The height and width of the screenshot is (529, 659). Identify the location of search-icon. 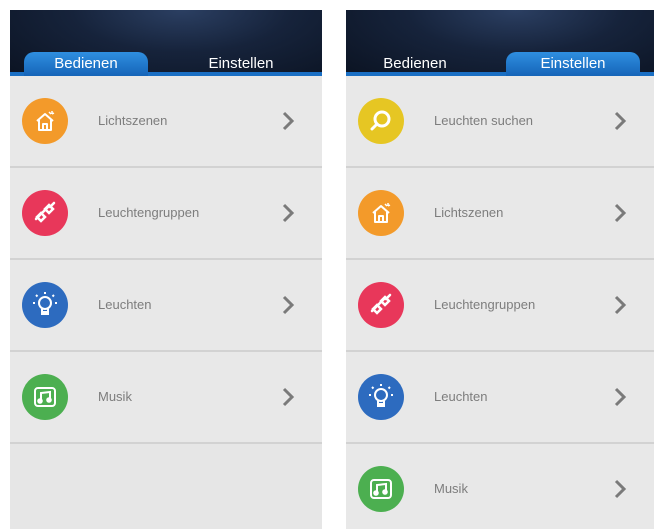
(381, 121).